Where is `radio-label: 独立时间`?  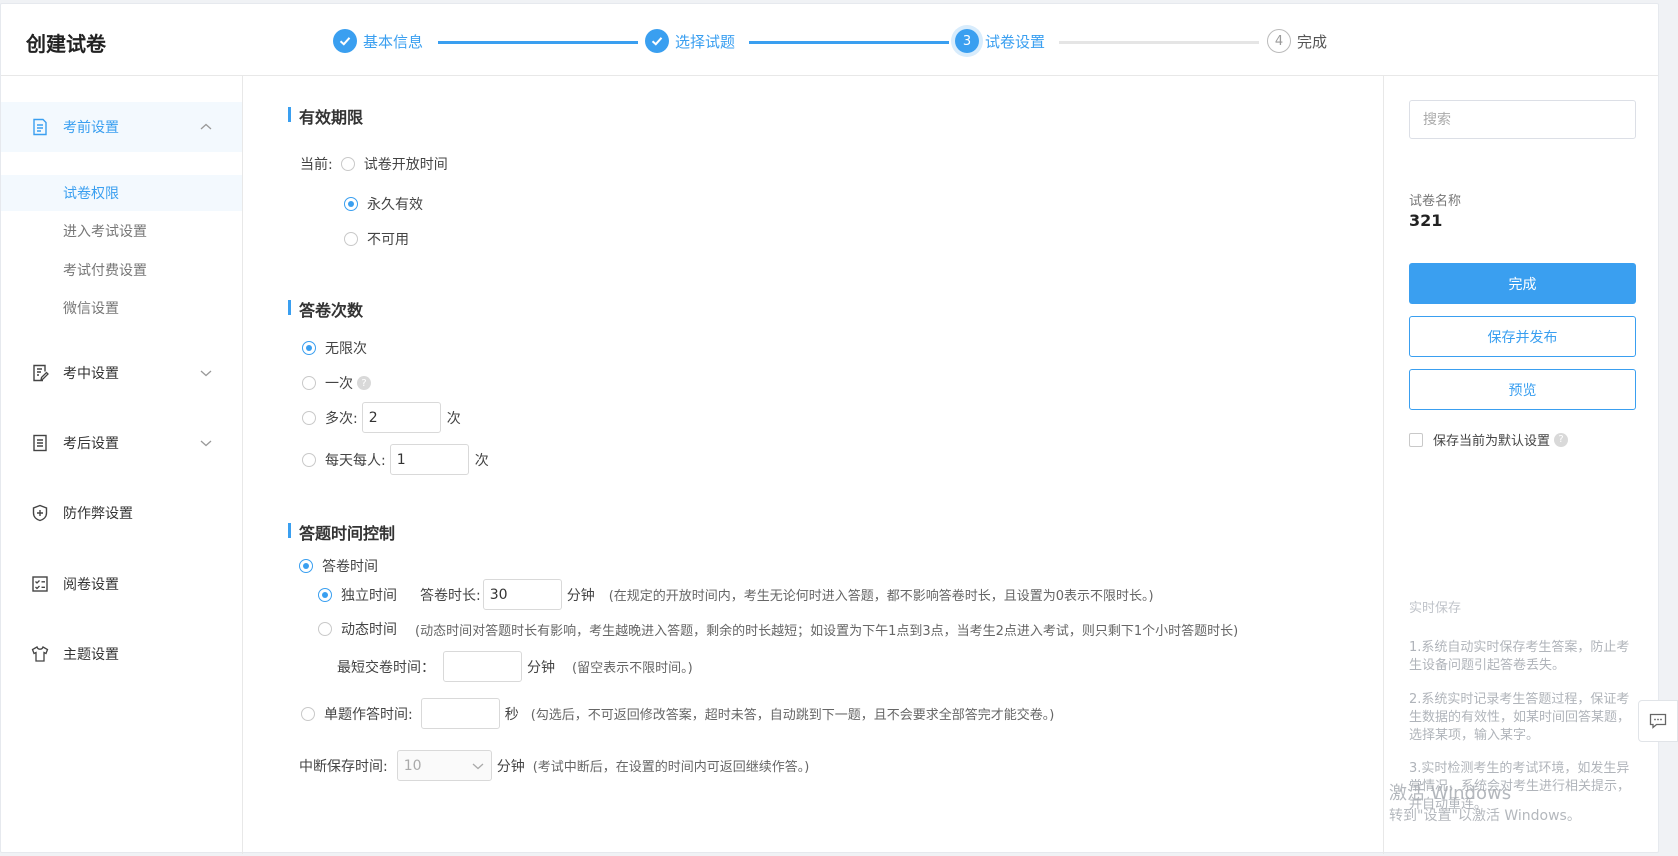 radio-label: 独立时间 is located at coordinates (369, 595).